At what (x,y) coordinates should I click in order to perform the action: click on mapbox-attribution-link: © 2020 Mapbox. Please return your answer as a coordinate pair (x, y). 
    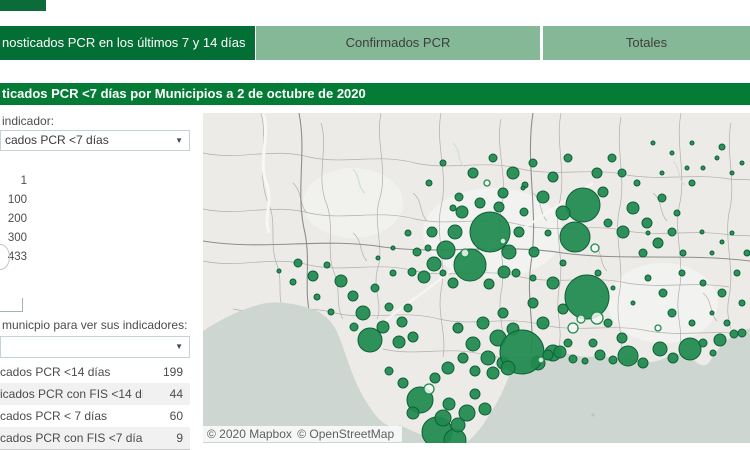
    Looking at the image, I should click on (249, 434).